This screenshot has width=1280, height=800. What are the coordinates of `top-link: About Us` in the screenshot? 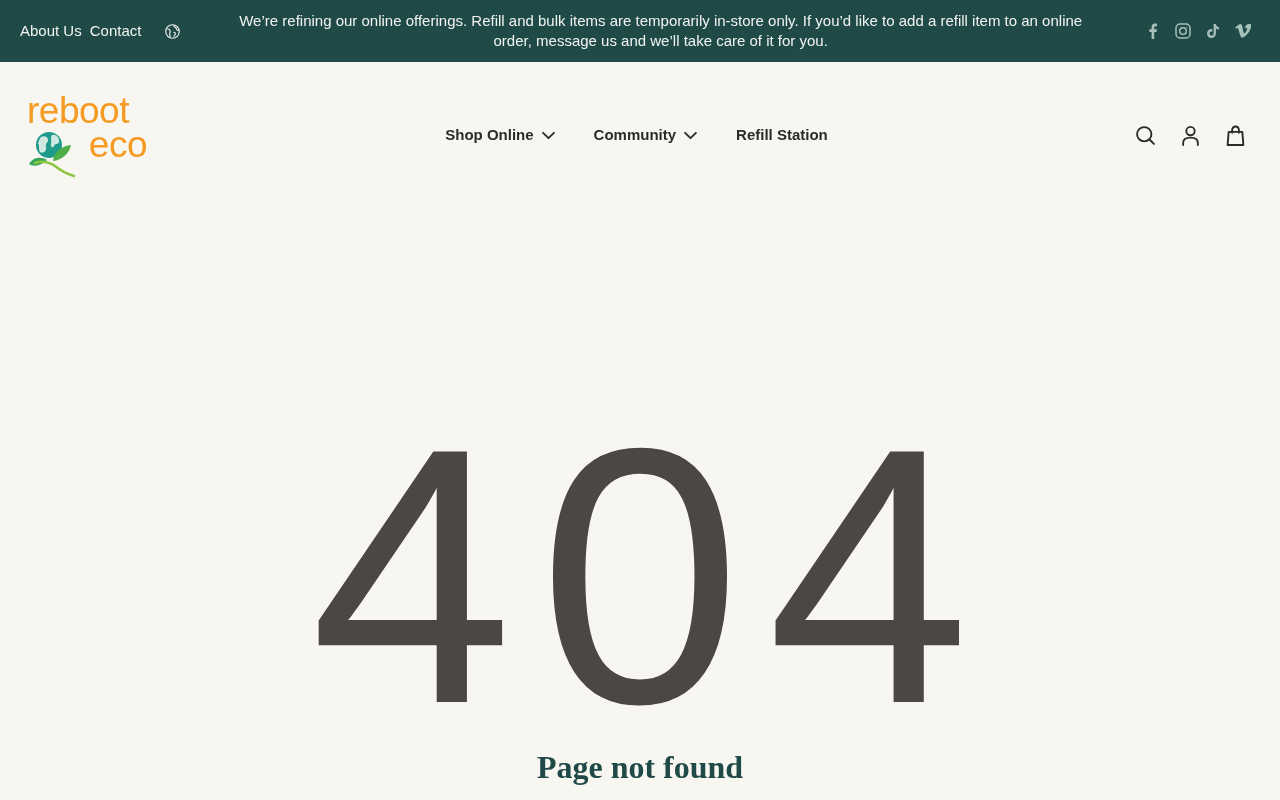 It's located at (51, 31).